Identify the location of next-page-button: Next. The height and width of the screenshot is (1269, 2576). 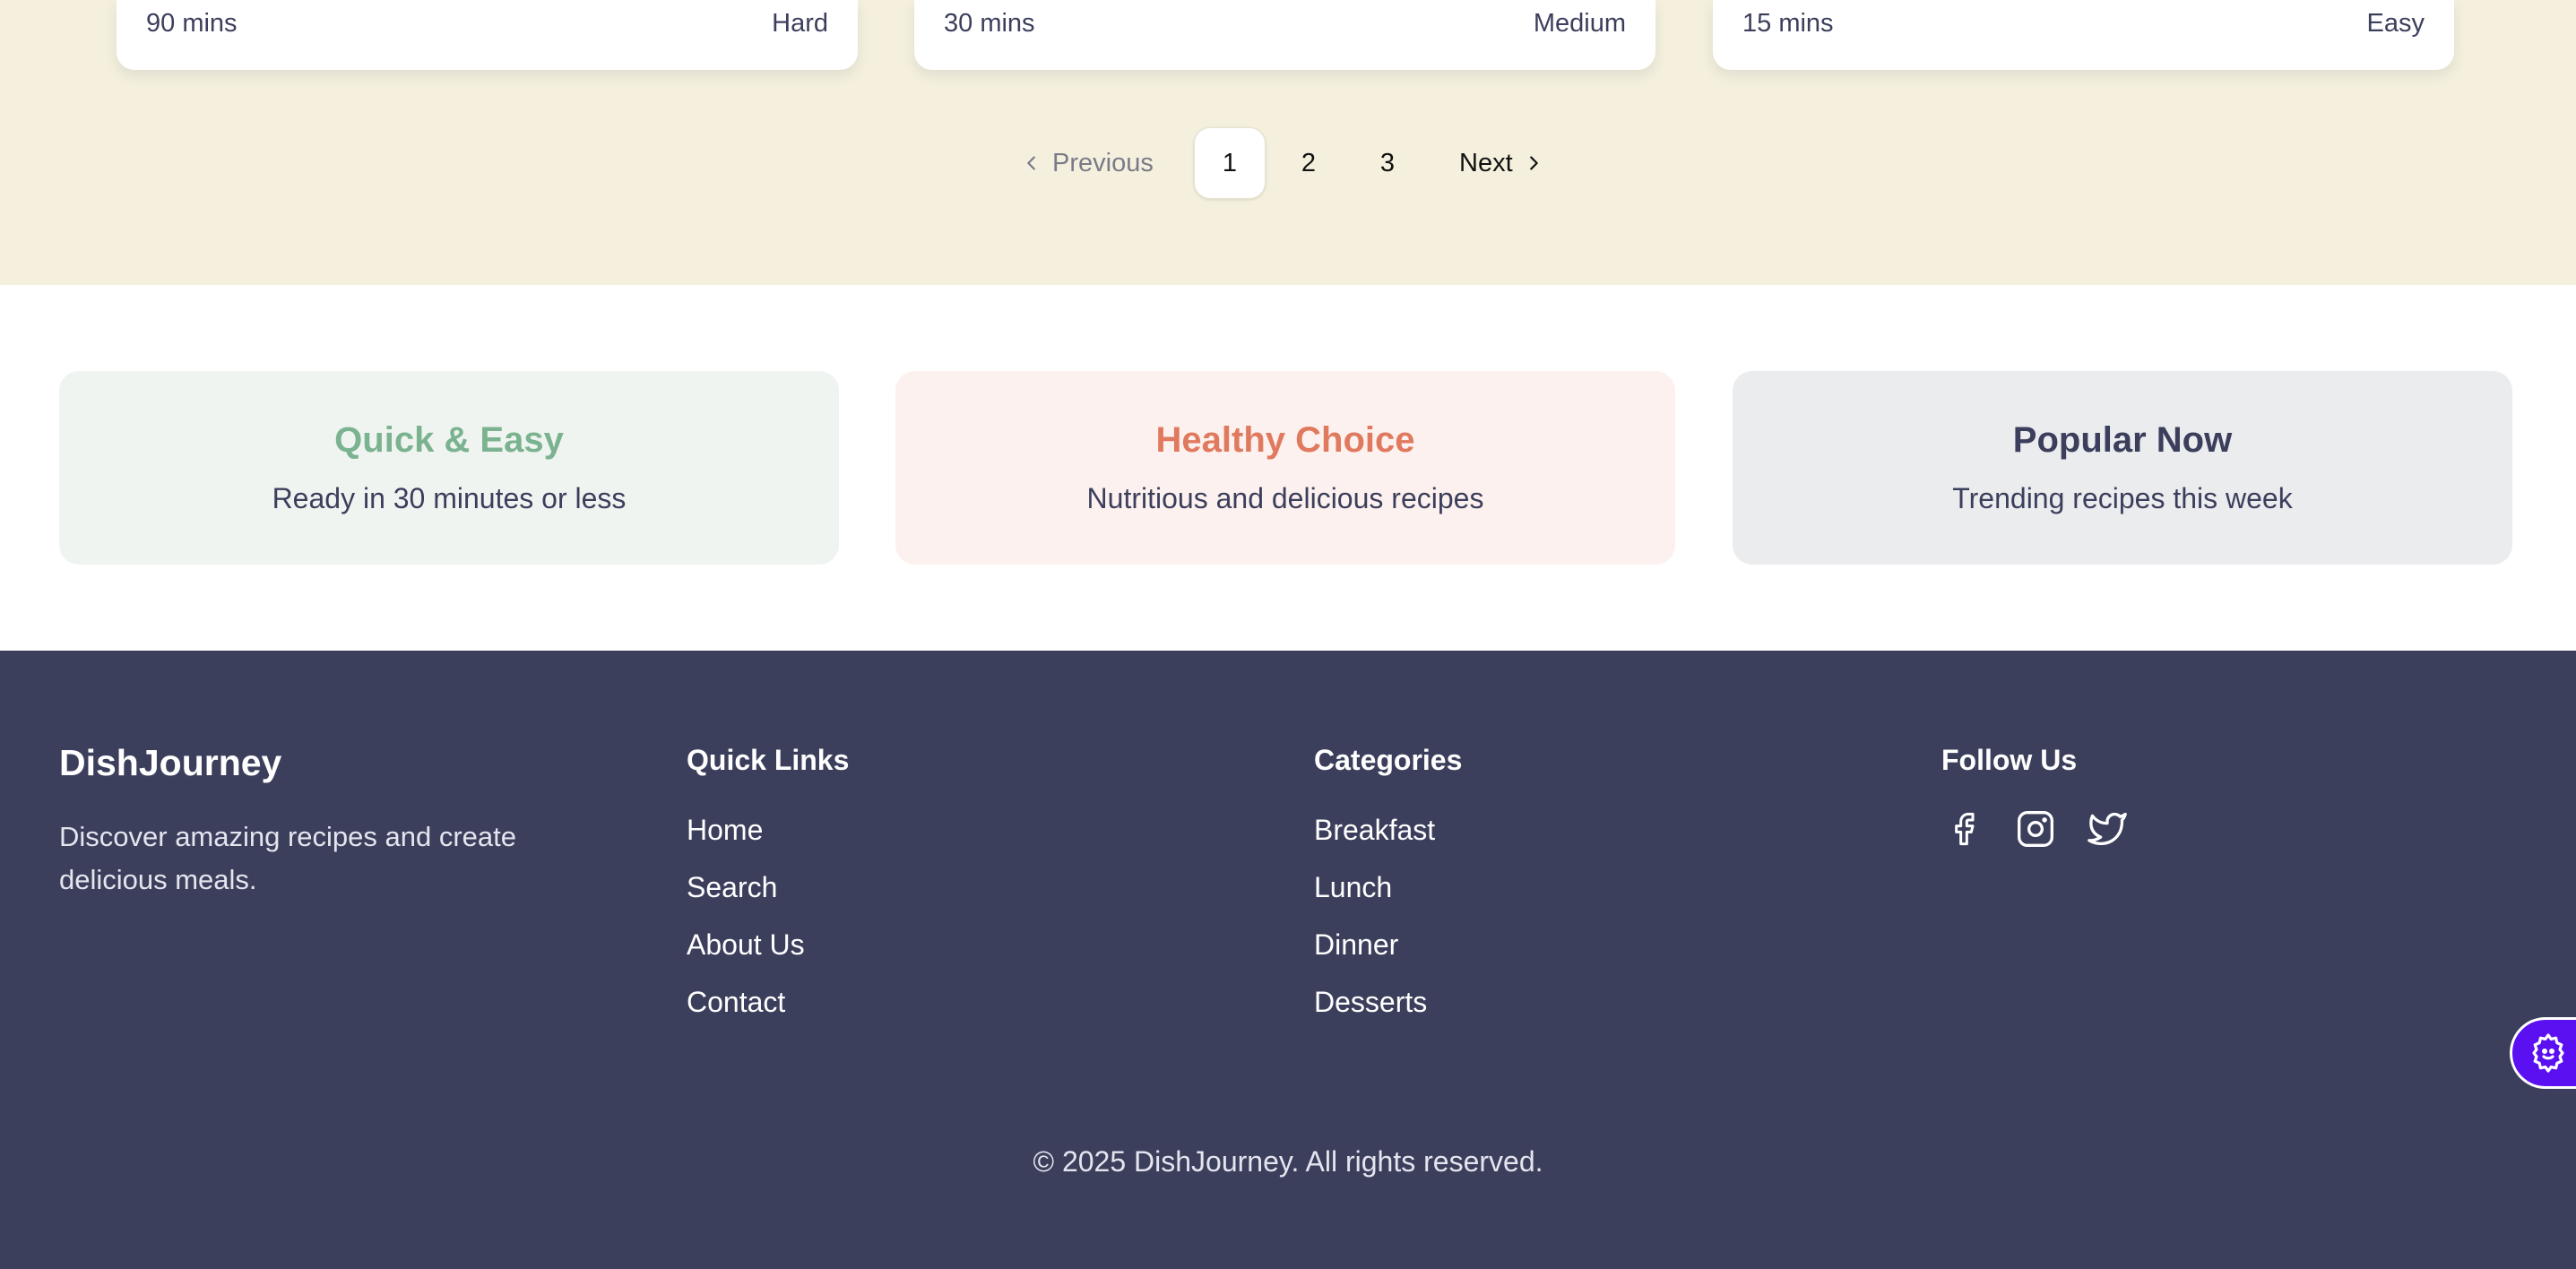
(1508, 163).